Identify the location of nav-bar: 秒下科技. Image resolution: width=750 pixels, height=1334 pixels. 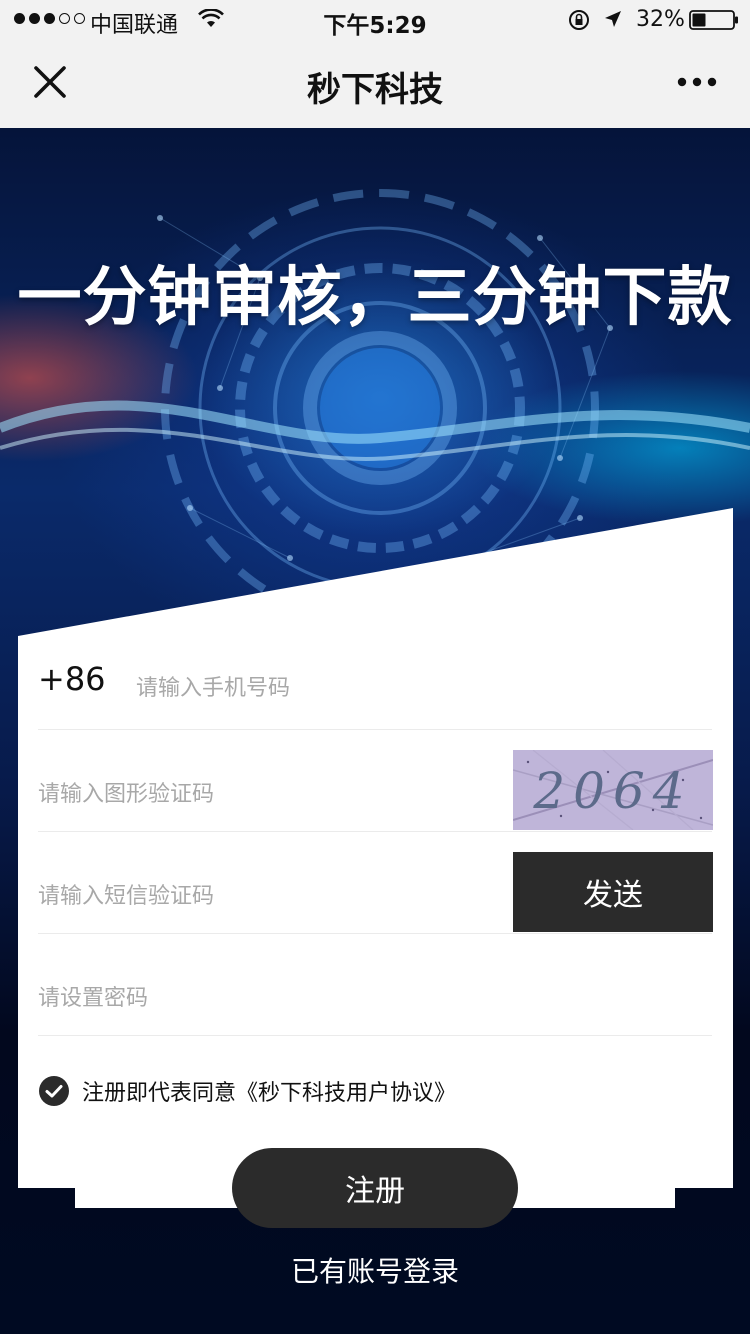
(375, 84).